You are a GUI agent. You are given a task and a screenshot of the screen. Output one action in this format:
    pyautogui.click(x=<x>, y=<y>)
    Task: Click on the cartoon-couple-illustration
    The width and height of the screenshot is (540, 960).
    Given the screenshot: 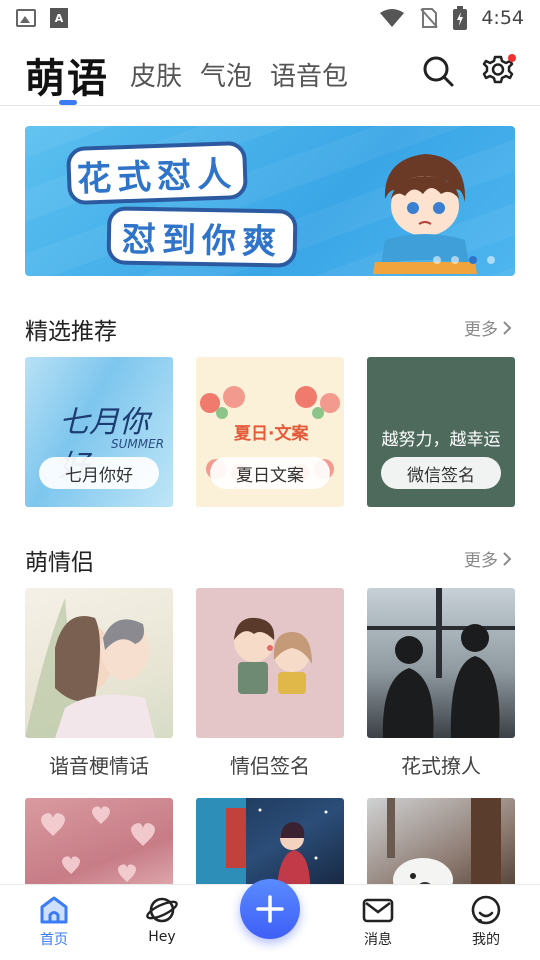 What is the action you would take?
    pyautogui.click(x=273, y=655)
    